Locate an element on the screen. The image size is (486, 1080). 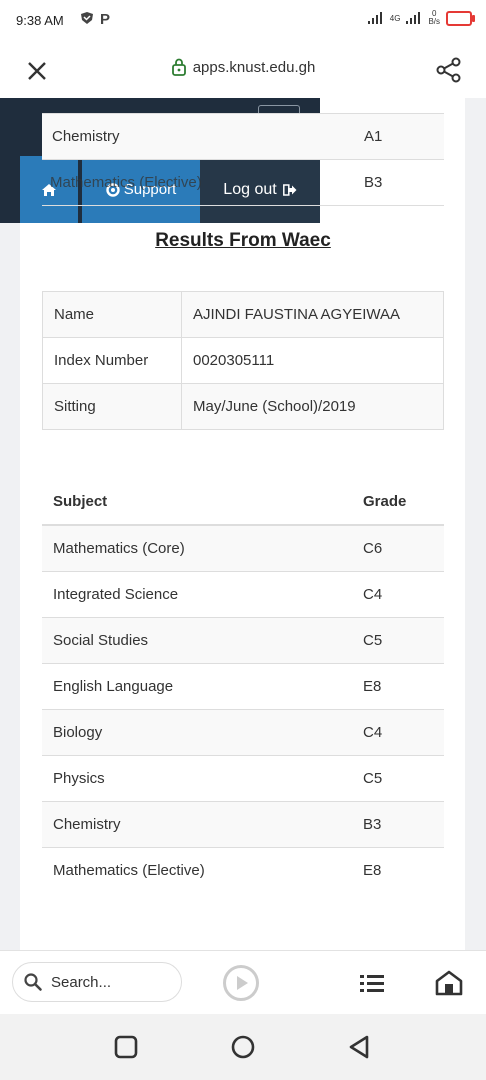
system-navigation-bar is located at coordinates (243, 1047).